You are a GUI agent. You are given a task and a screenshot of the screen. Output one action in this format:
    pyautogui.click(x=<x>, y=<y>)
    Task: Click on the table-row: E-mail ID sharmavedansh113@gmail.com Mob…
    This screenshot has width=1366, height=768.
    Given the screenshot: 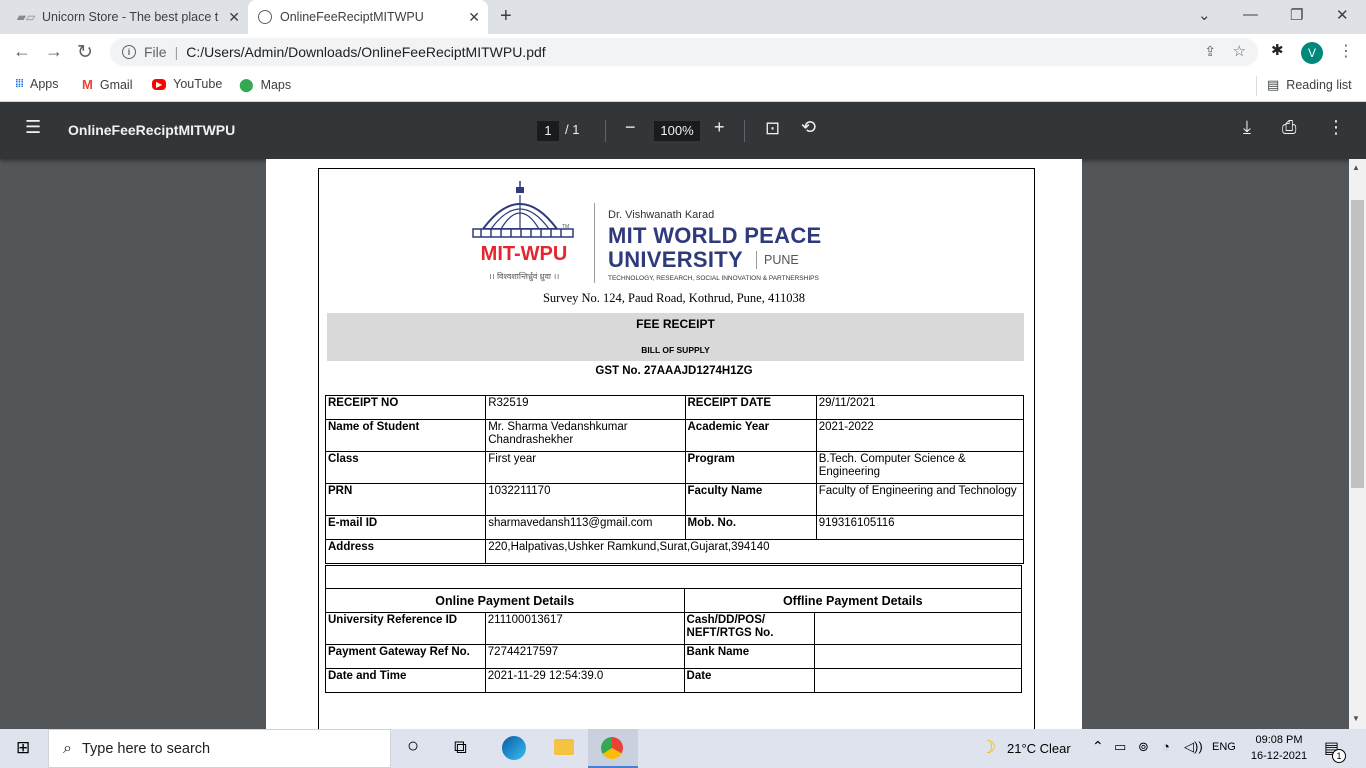 What is the action you would take?
    pyautogui.click(x=674, y=527)
    